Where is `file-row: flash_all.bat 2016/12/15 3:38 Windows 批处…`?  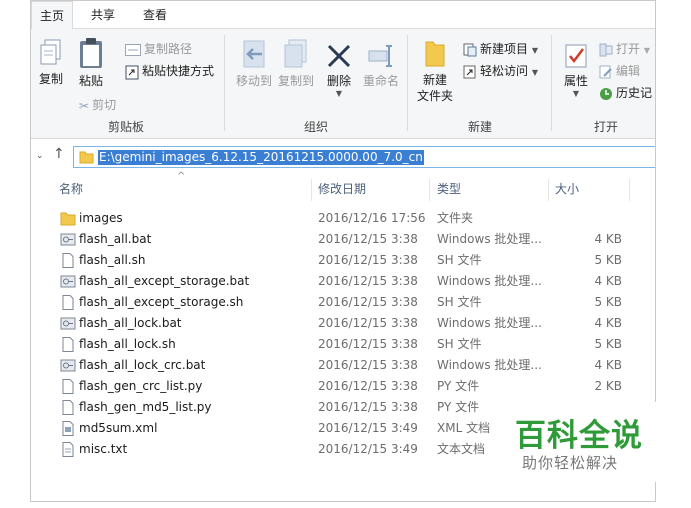 file-row: flash_all.bat 2016/12/15 3:38 Windows 批处… is located at coordinates (343, 239).